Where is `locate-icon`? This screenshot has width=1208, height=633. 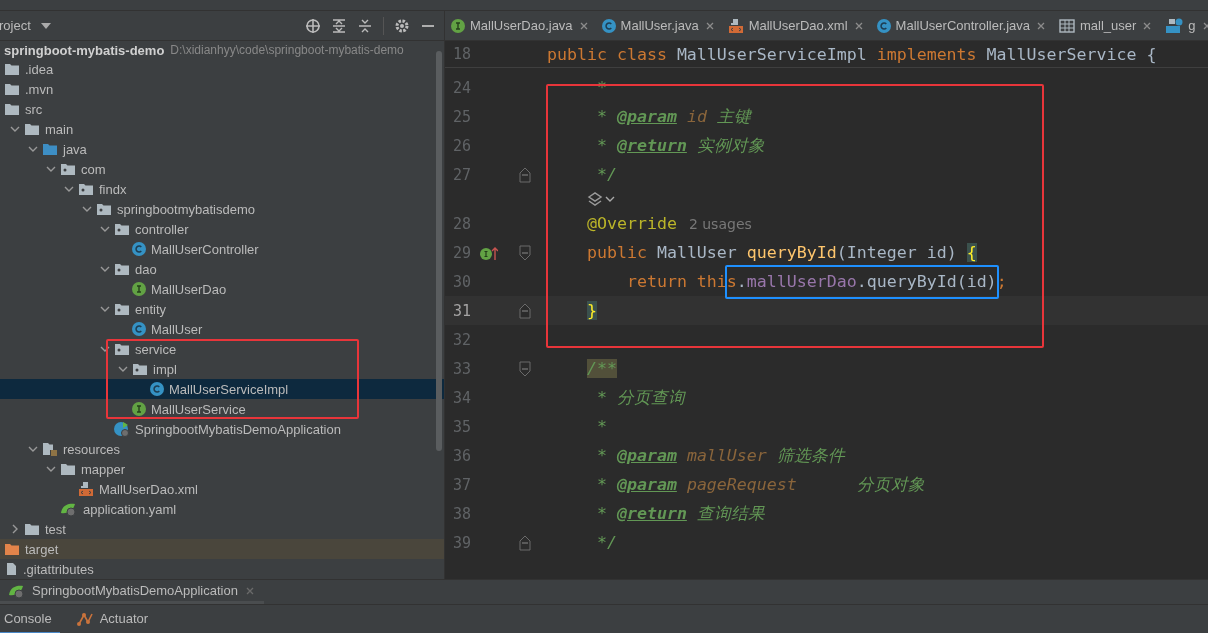 locate-icon is located at coordinates (313, 25).